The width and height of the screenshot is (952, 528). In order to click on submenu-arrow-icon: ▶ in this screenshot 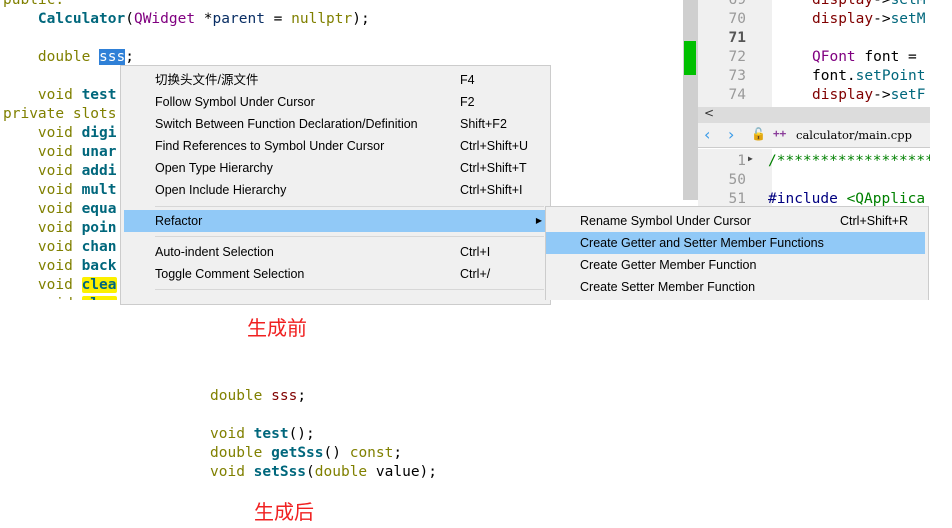, I will do `click(538, 220)`.